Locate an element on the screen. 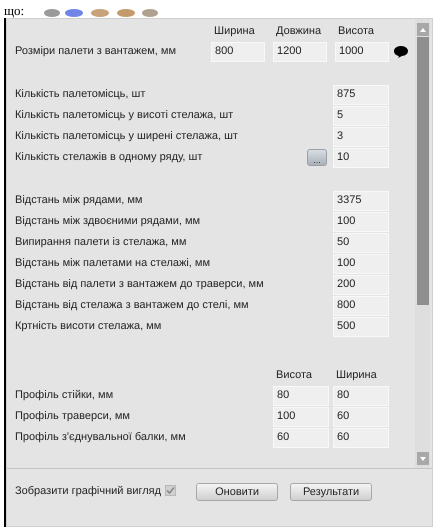 This screenshot has height=527, width=433. down-arrow-icon is located at coordinates (423, 458).